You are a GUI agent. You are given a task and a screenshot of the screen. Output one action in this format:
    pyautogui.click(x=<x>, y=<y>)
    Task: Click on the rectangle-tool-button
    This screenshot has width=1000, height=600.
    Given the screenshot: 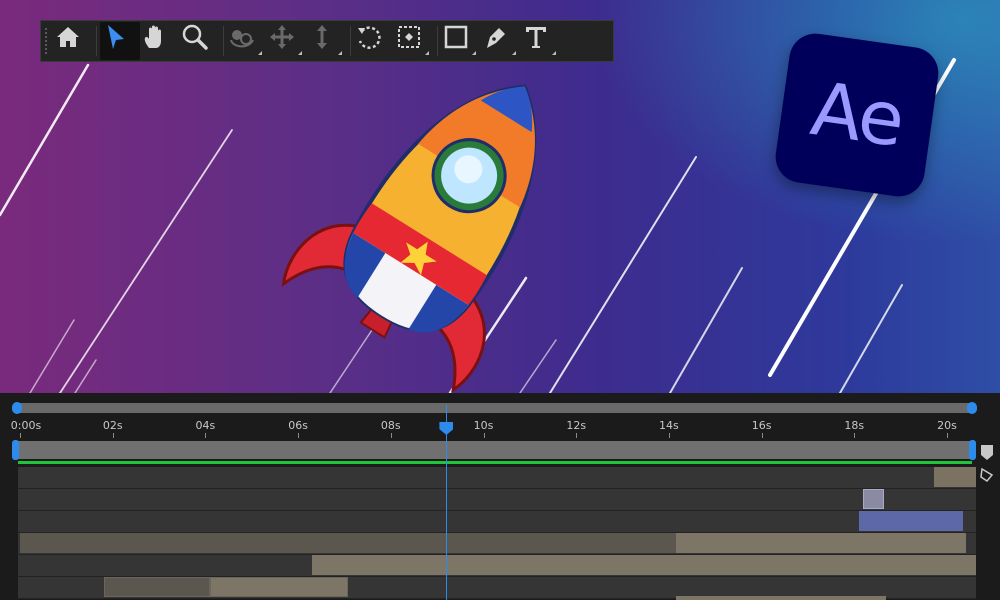 What is the action you would take?
    pyautogui.click(x=461, y=41)
    